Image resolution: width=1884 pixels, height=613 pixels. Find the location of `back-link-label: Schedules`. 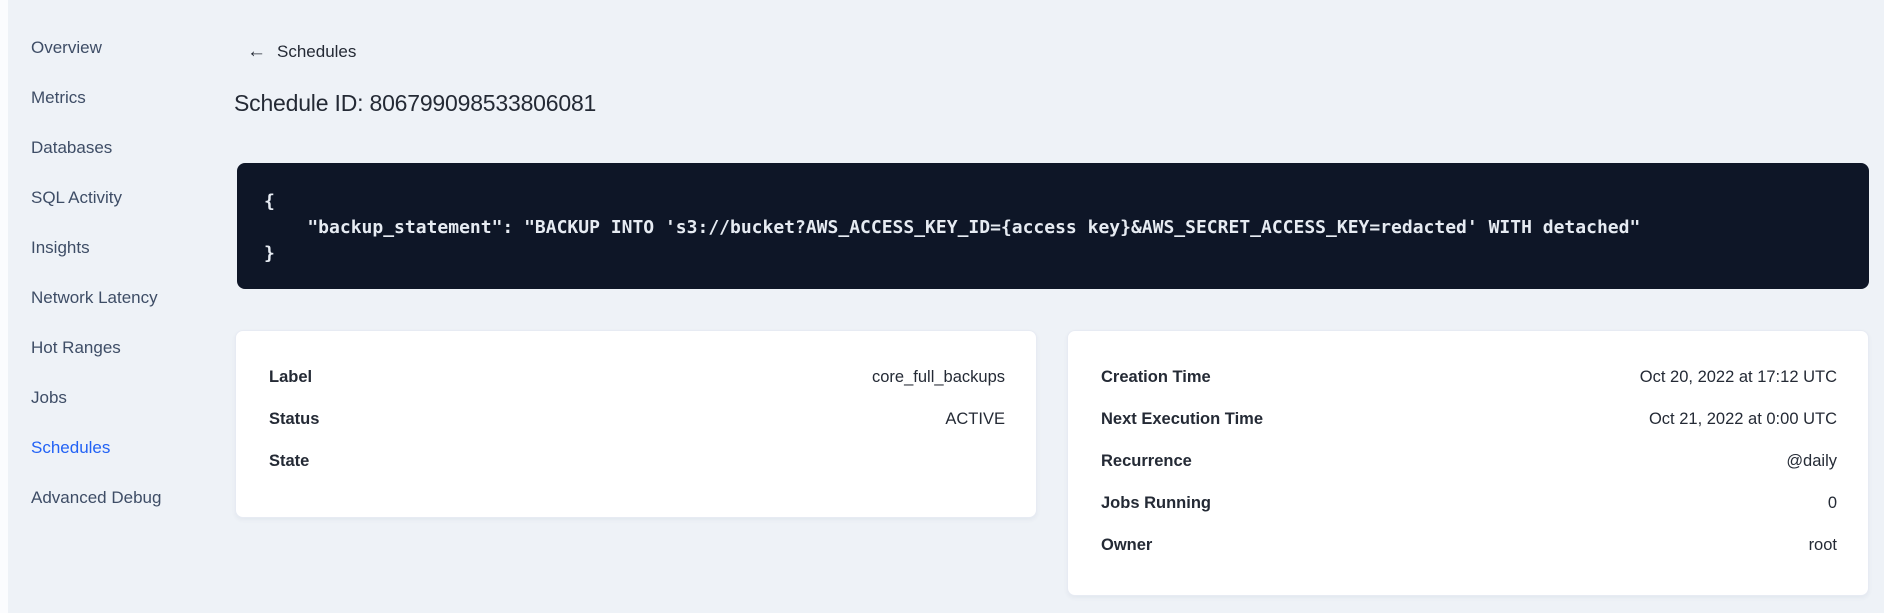

back-link-label: Schedules is located at coordinates (317, 51).